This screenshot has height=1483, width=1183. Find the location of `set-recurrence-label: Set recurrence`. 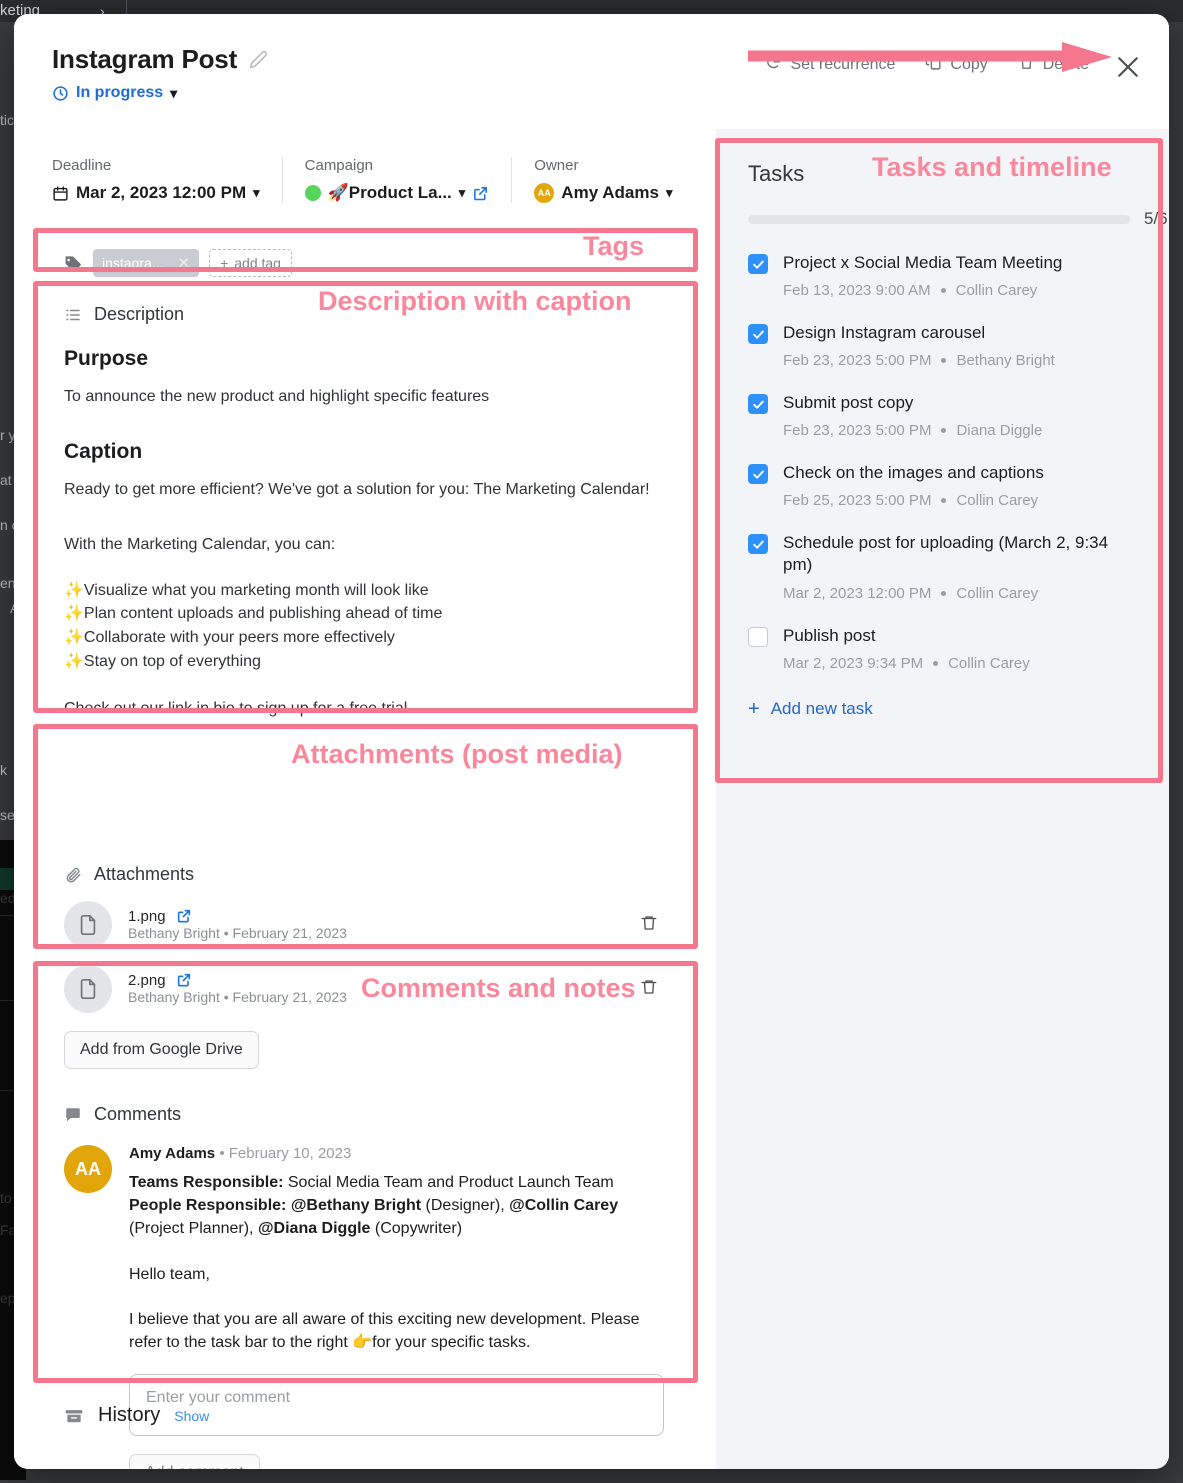

set-recurrence-label: Set recurrence is located at coordinates (843, 64).